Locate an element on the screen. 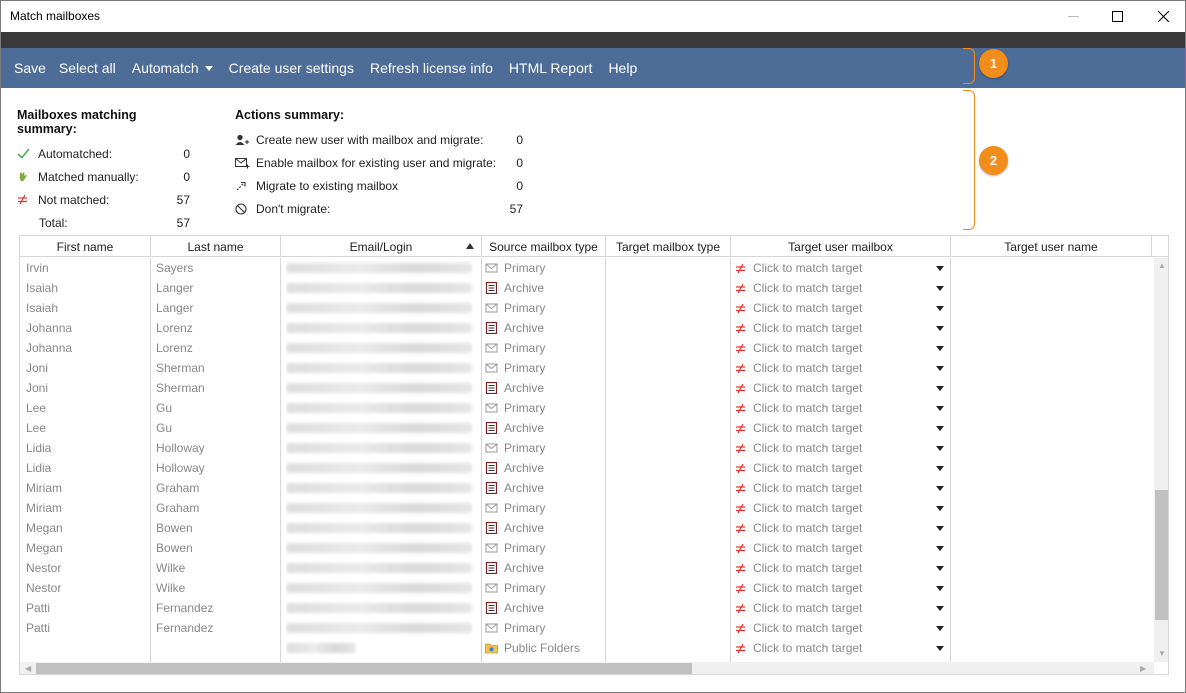 The image size is (1186, 693). column-header-first-name: First name is located at coordinates (85, 246).